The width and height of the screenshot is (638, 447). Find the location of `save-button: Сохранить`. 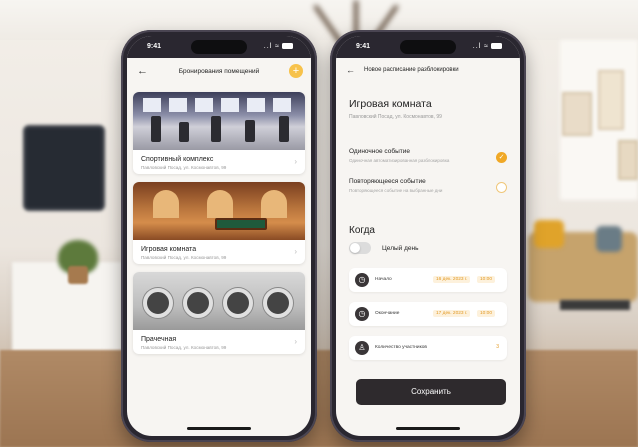

save-button: Сохранить is located at coordinates (431, 392).